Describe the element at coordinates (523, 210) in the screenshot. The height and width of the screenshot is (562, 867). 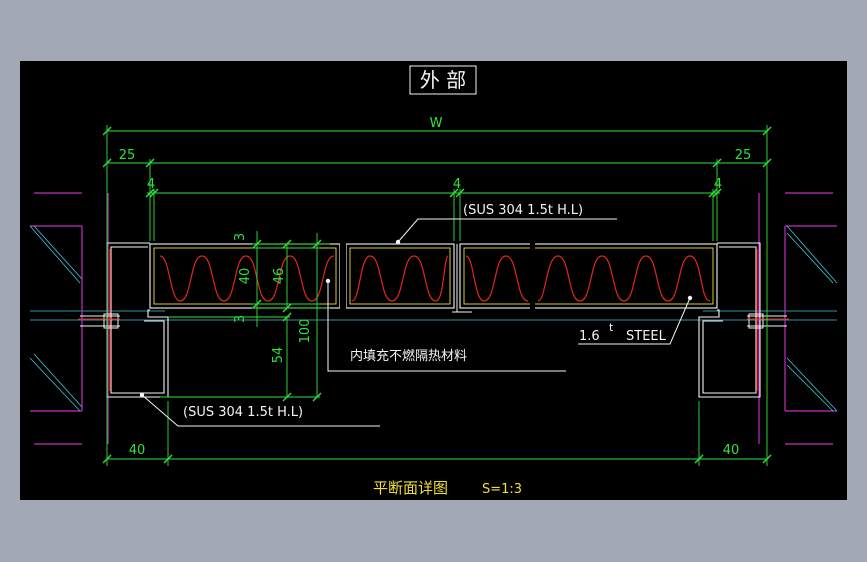
I see `note-sus-top: (SUS 304 1.5t H.L)` at that location.